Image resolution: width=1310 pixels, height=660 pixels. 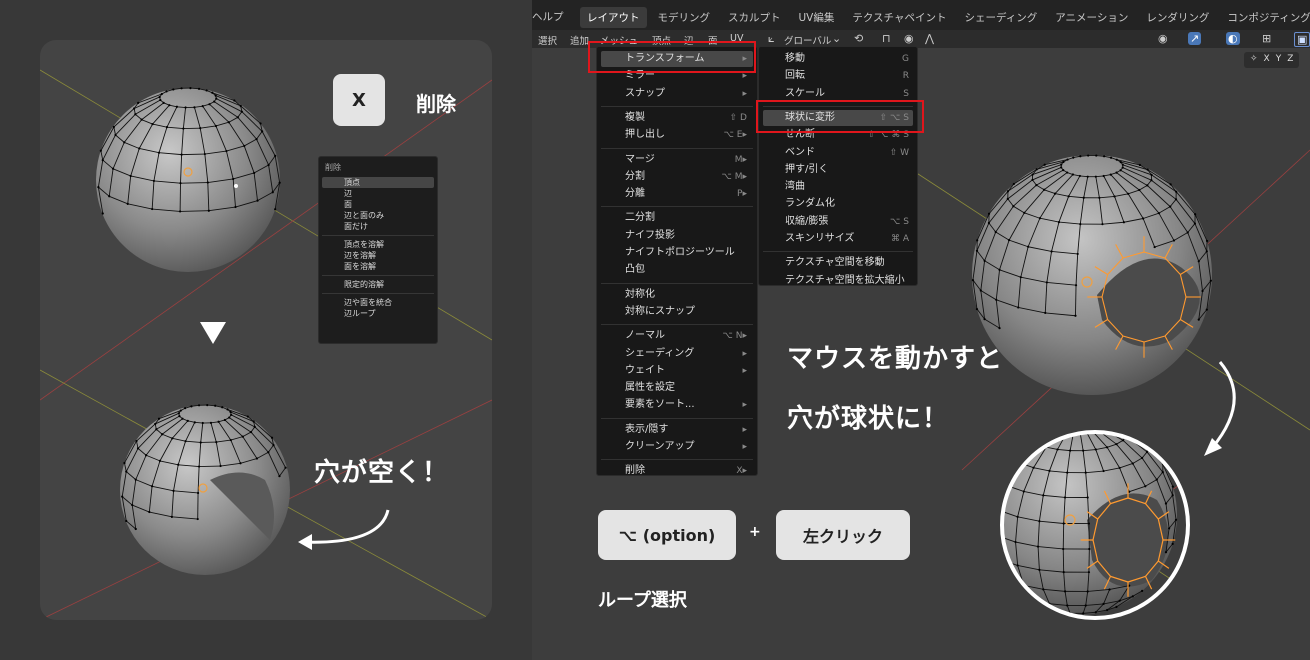 What do you see at coordinates (807, 40) in the screenshot?
I see `orientation-dropdown: グローバル` at bounding box center [807, 40].